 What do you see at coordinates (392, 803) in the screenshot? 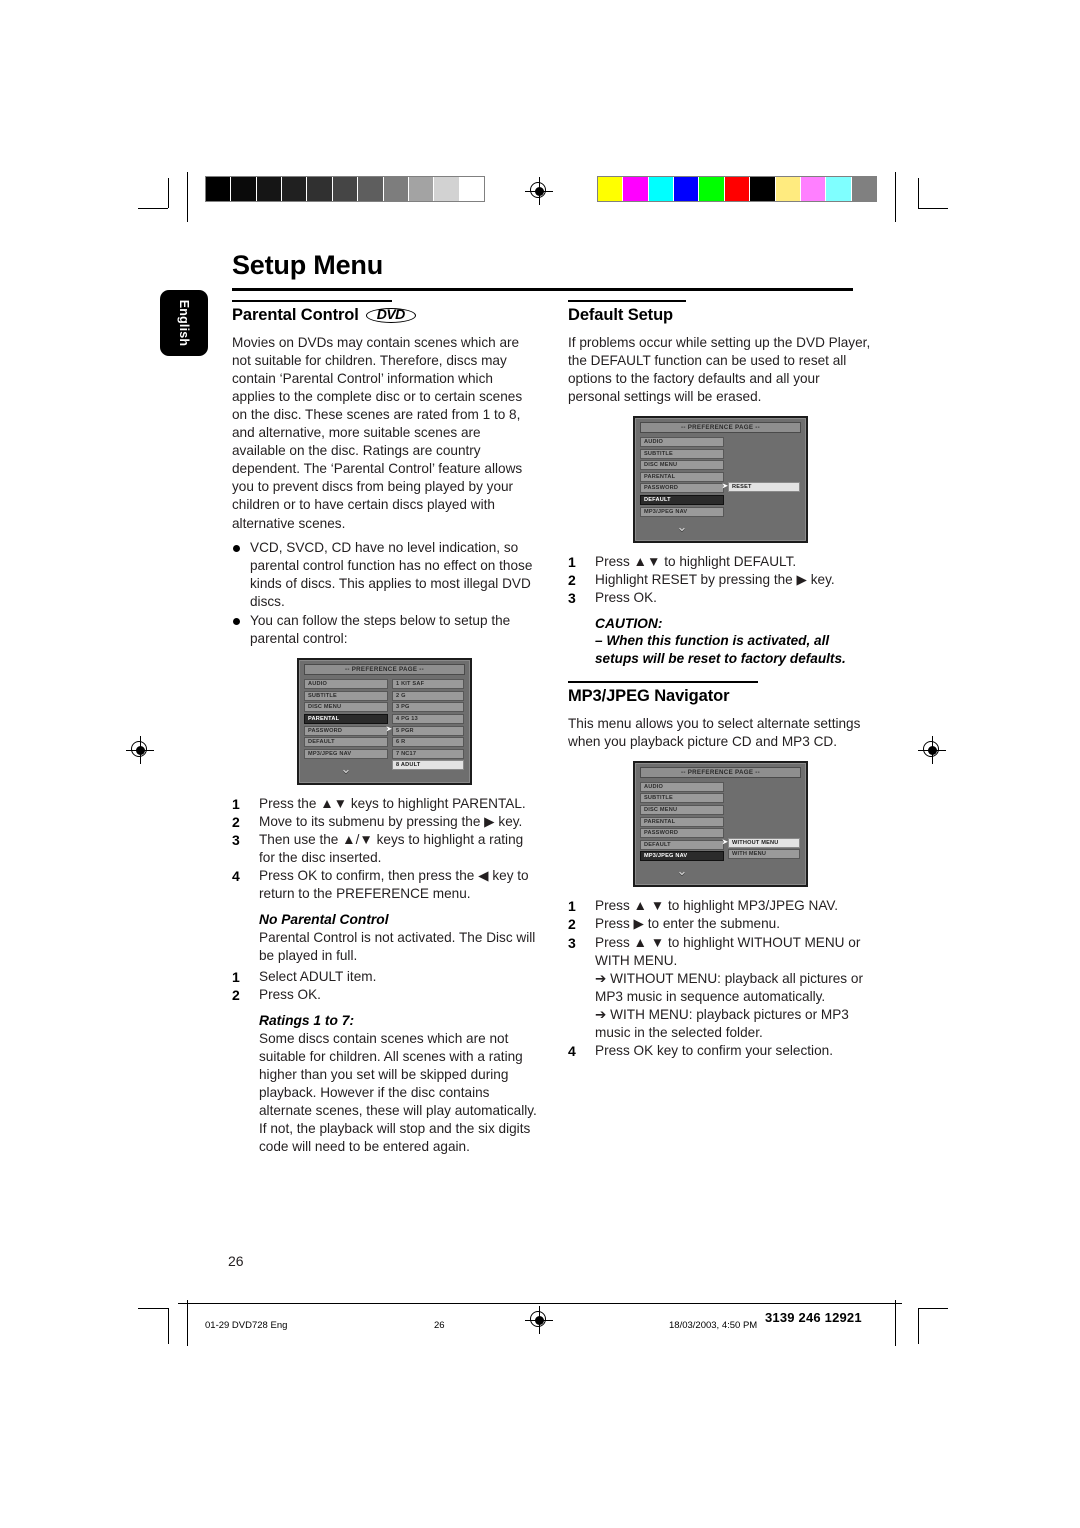
I see `step-text: Press the ▲▼ keys to highlight PARENTAL.` at bounding box center [392, 803].